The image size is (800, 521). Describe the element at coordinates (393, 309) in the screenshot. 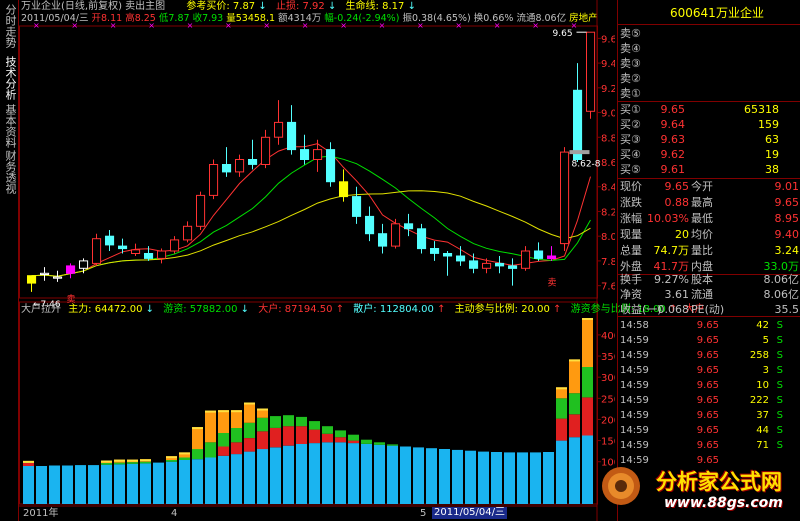

I see `retail-label: 散户: 112804.00` at that location.